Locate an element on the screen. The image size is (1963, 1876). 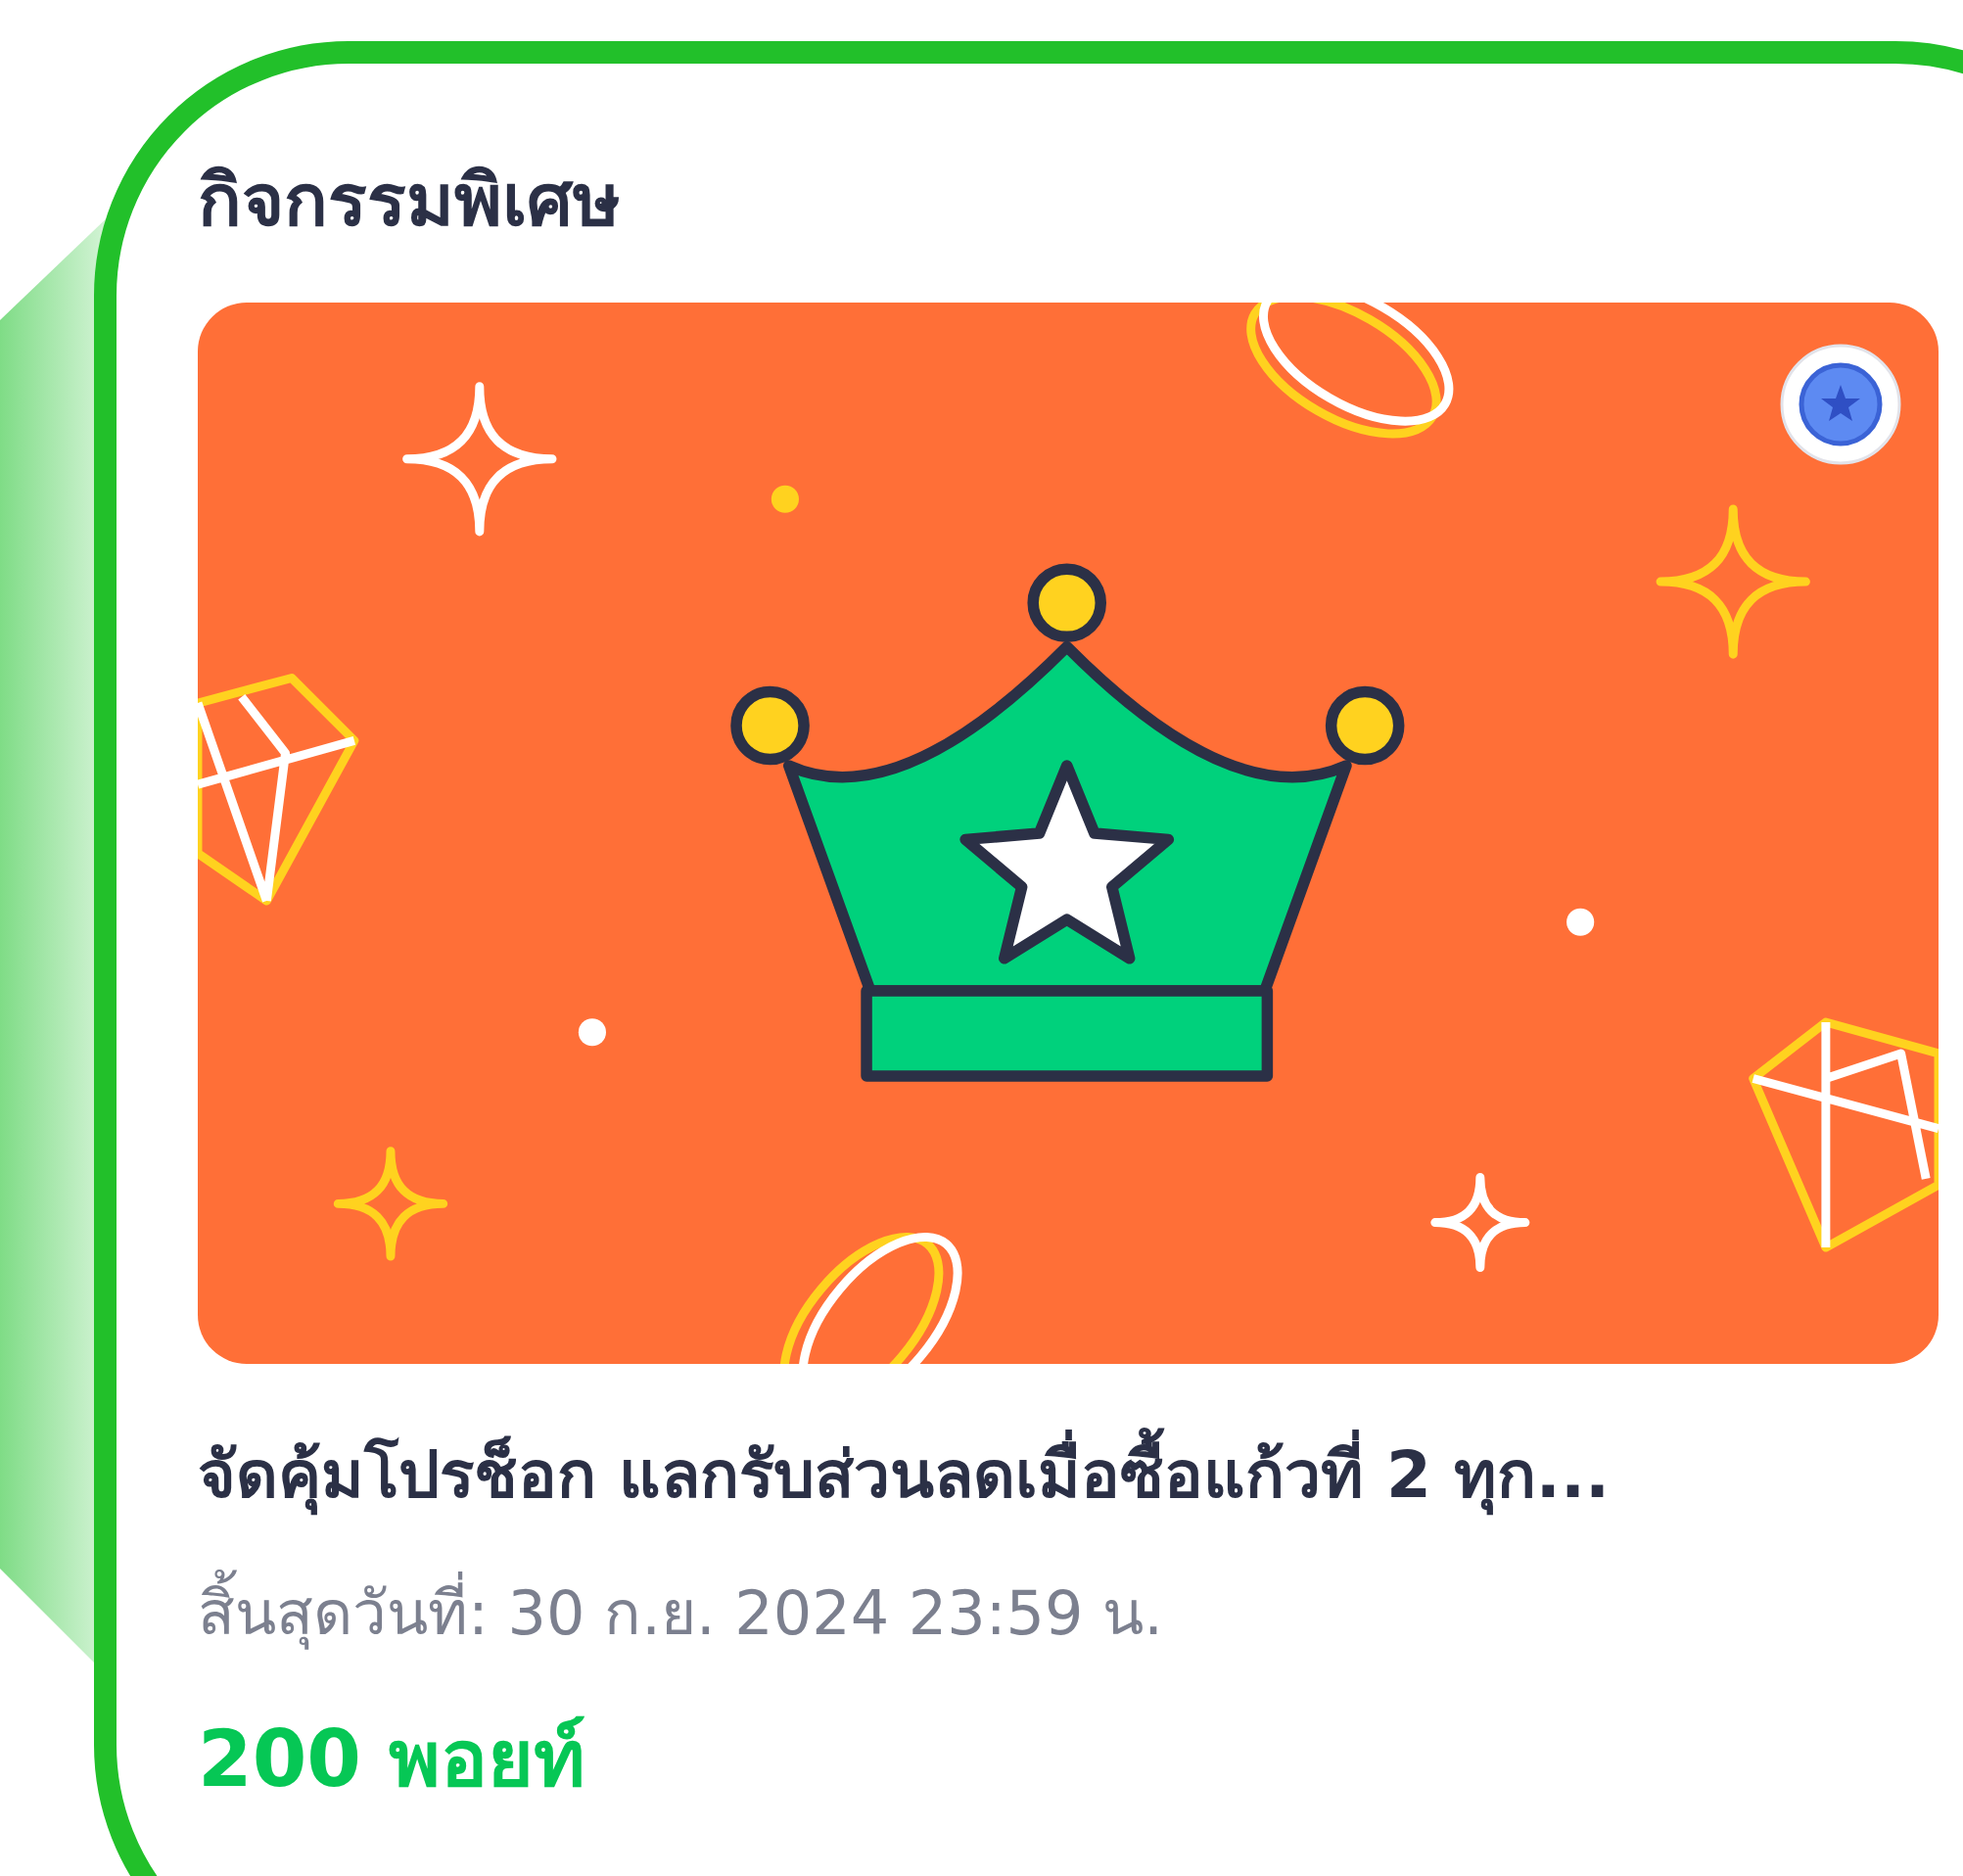
section-title: กิจกรรมพิเศษ is located at coordinates (410, 200).